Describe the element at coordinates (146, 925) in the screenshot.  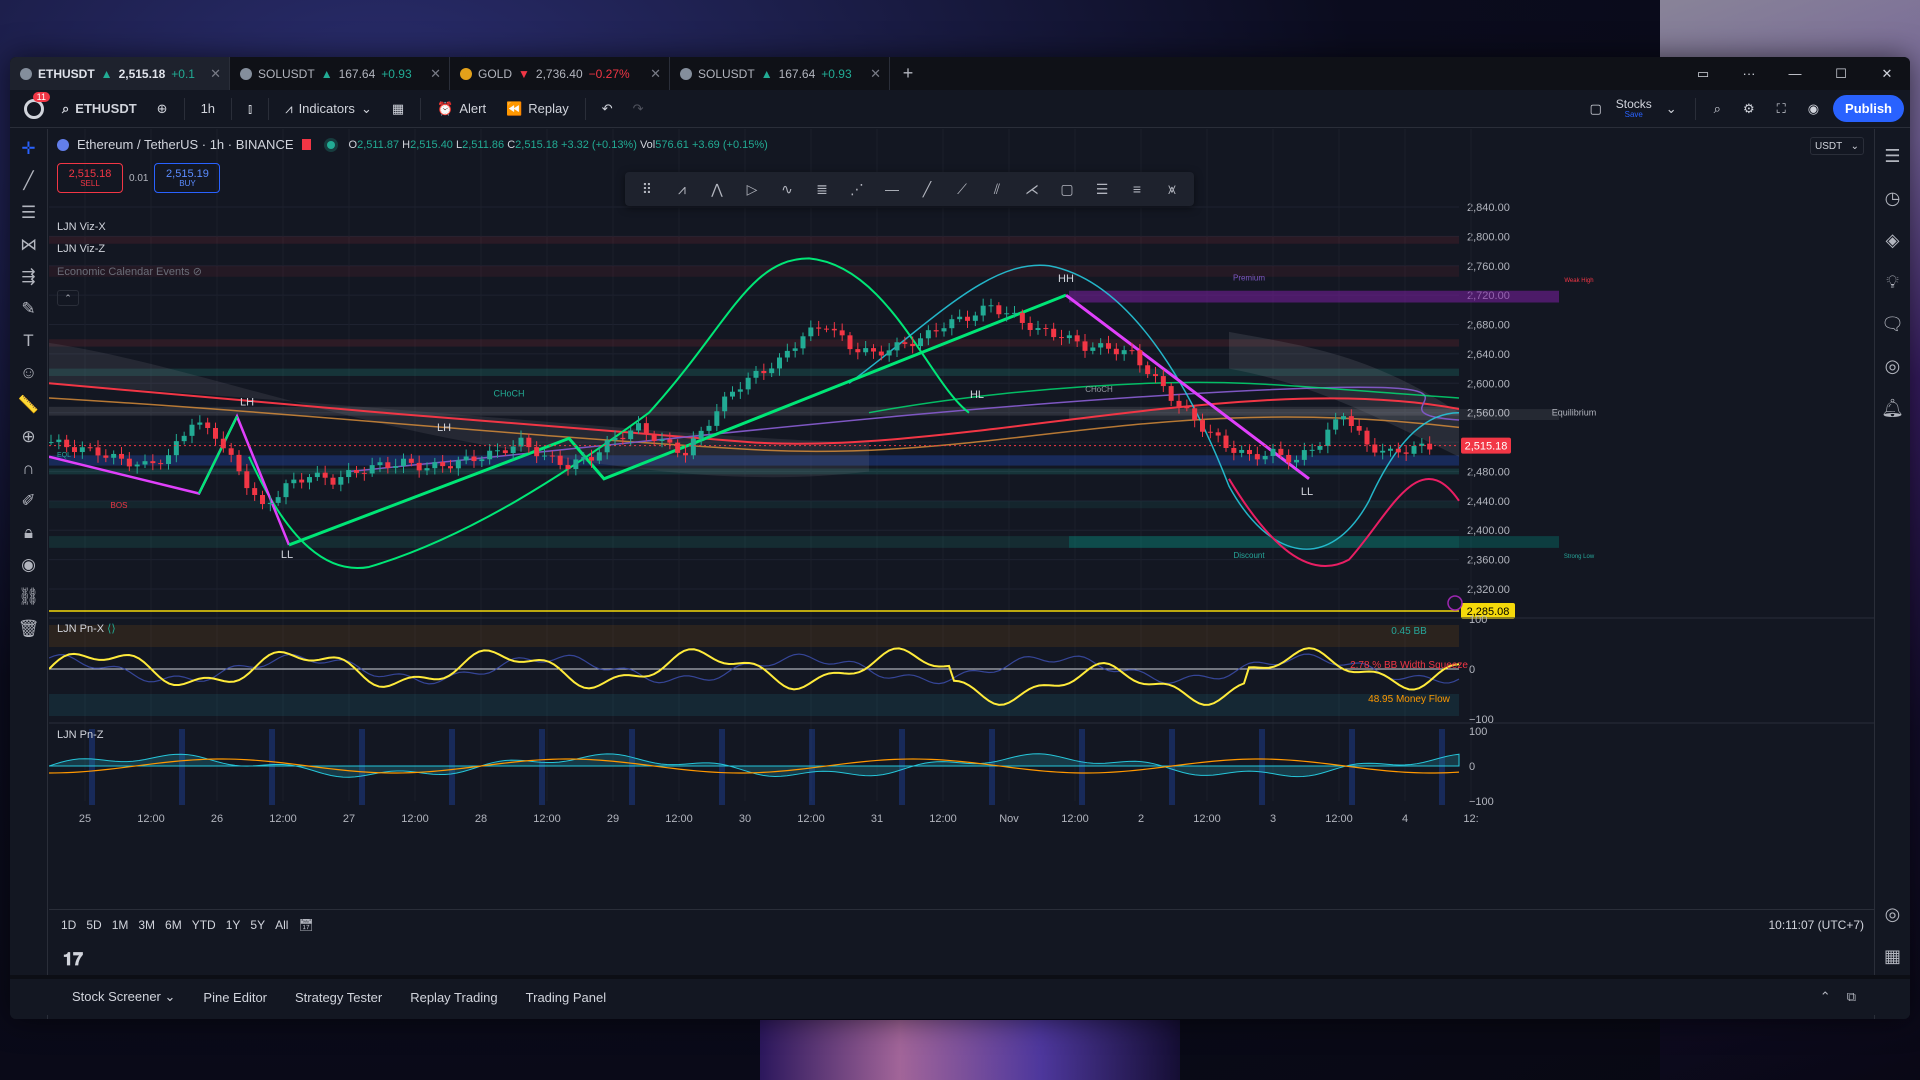
I see `range-3m: 3M` at that location.